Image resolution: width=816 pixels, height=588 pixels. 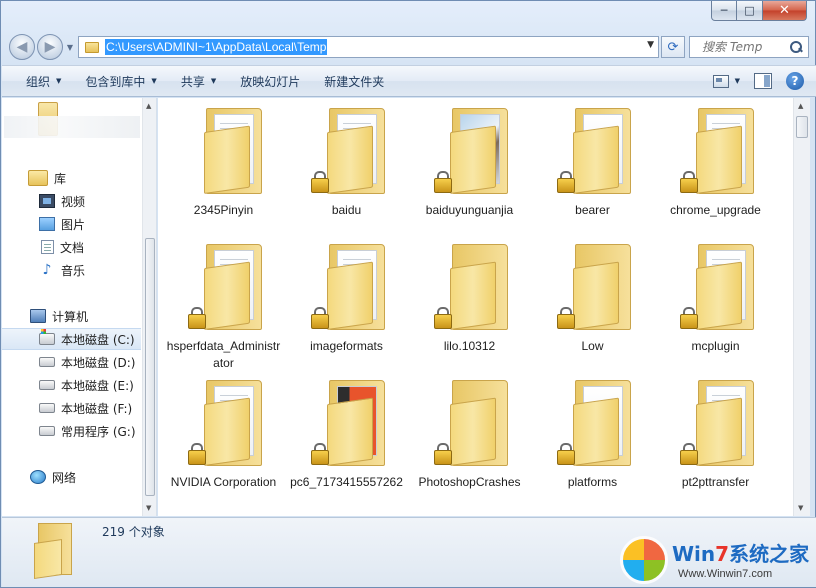 What do you see at coordinates (71, 316) in the screenshot?
I see `sidebar-item-computer: 计算机` at bounding box center [71, 316].